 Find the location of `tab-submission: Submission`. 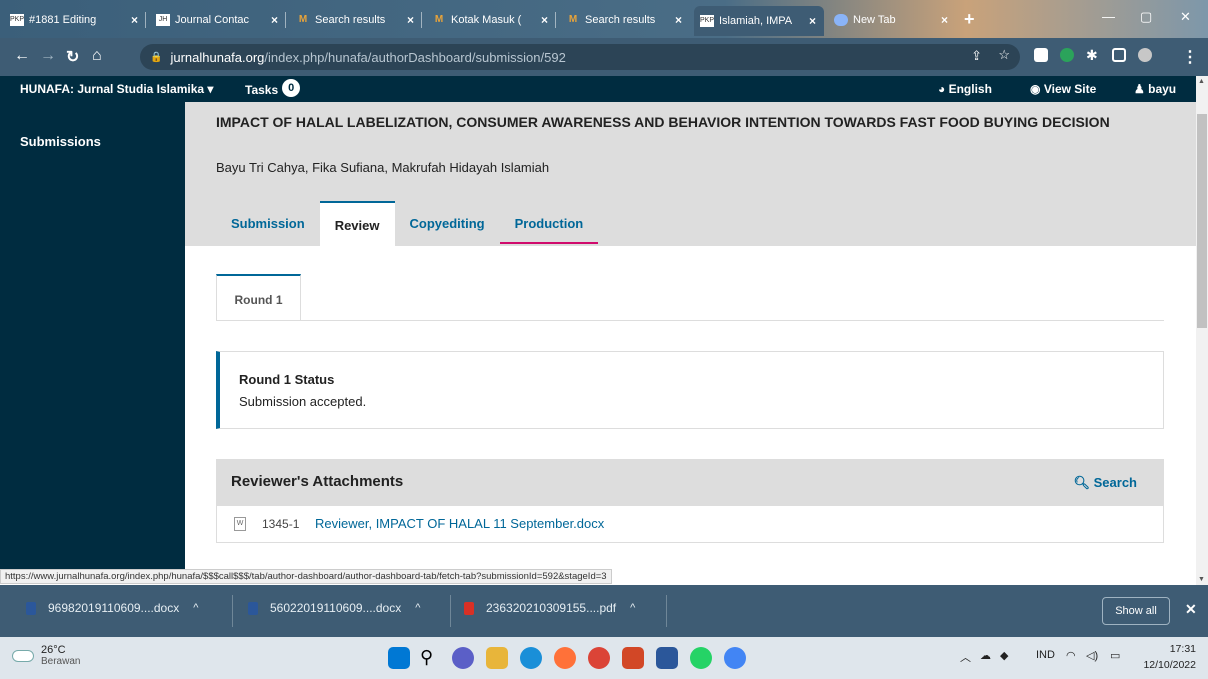

tab-submission: Submission is located at coordinates (268, 223).